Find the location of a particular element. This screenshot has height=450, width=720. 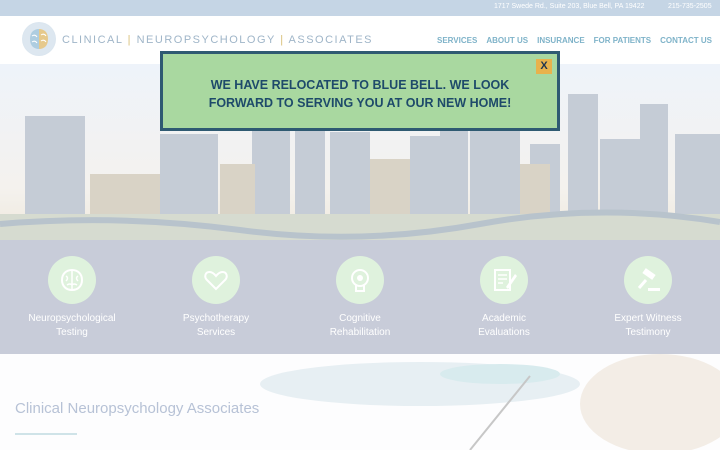

message-line-1: WE HAVE RELOCATED TO BLUE BELL. WE LOOK is located at coordinates (360, 85).